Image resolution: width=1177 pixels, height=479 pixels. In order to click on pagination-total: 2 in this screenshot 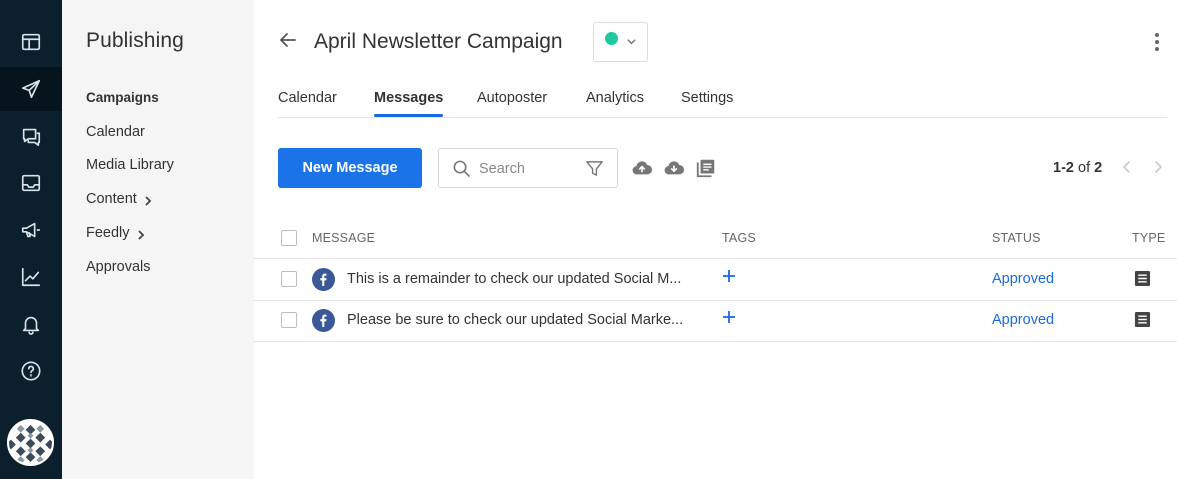, I will do `click(1098, 168)`.